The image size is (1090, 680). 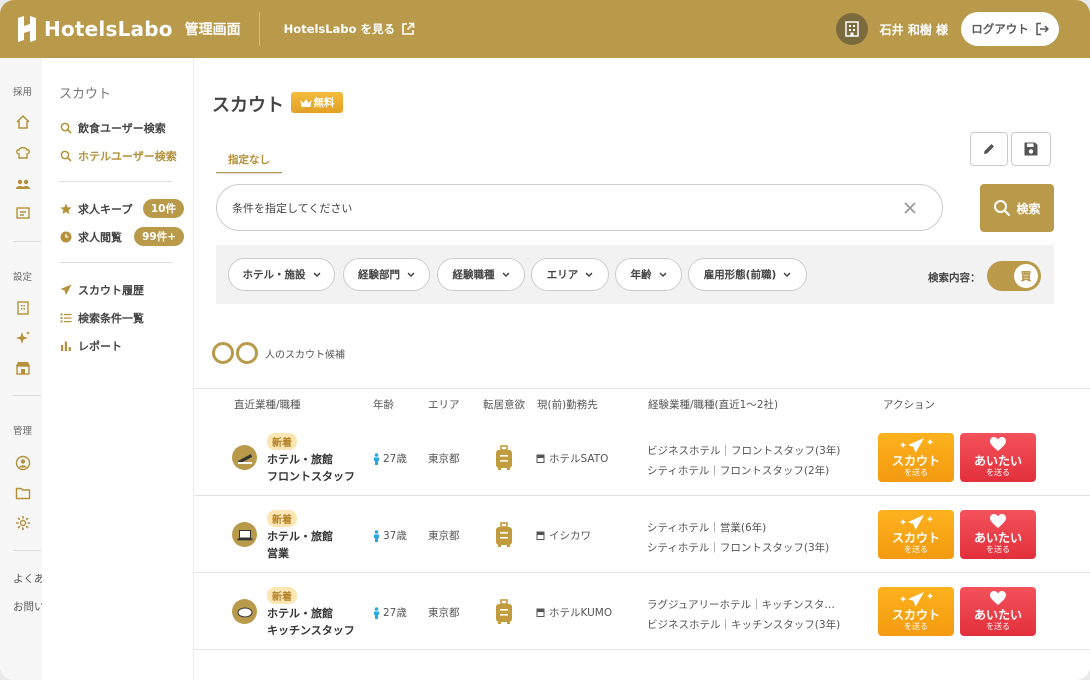 What do you see at coordinates (1017, 208) in the screenshot?
I see `search-button: 検索` at bounding box center [1017, 208].